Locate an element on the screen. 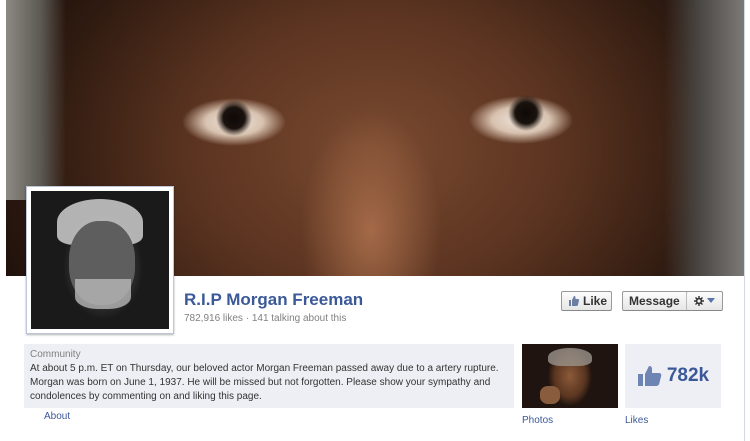  photos-link: Photos is located at coordinates (537, 420).